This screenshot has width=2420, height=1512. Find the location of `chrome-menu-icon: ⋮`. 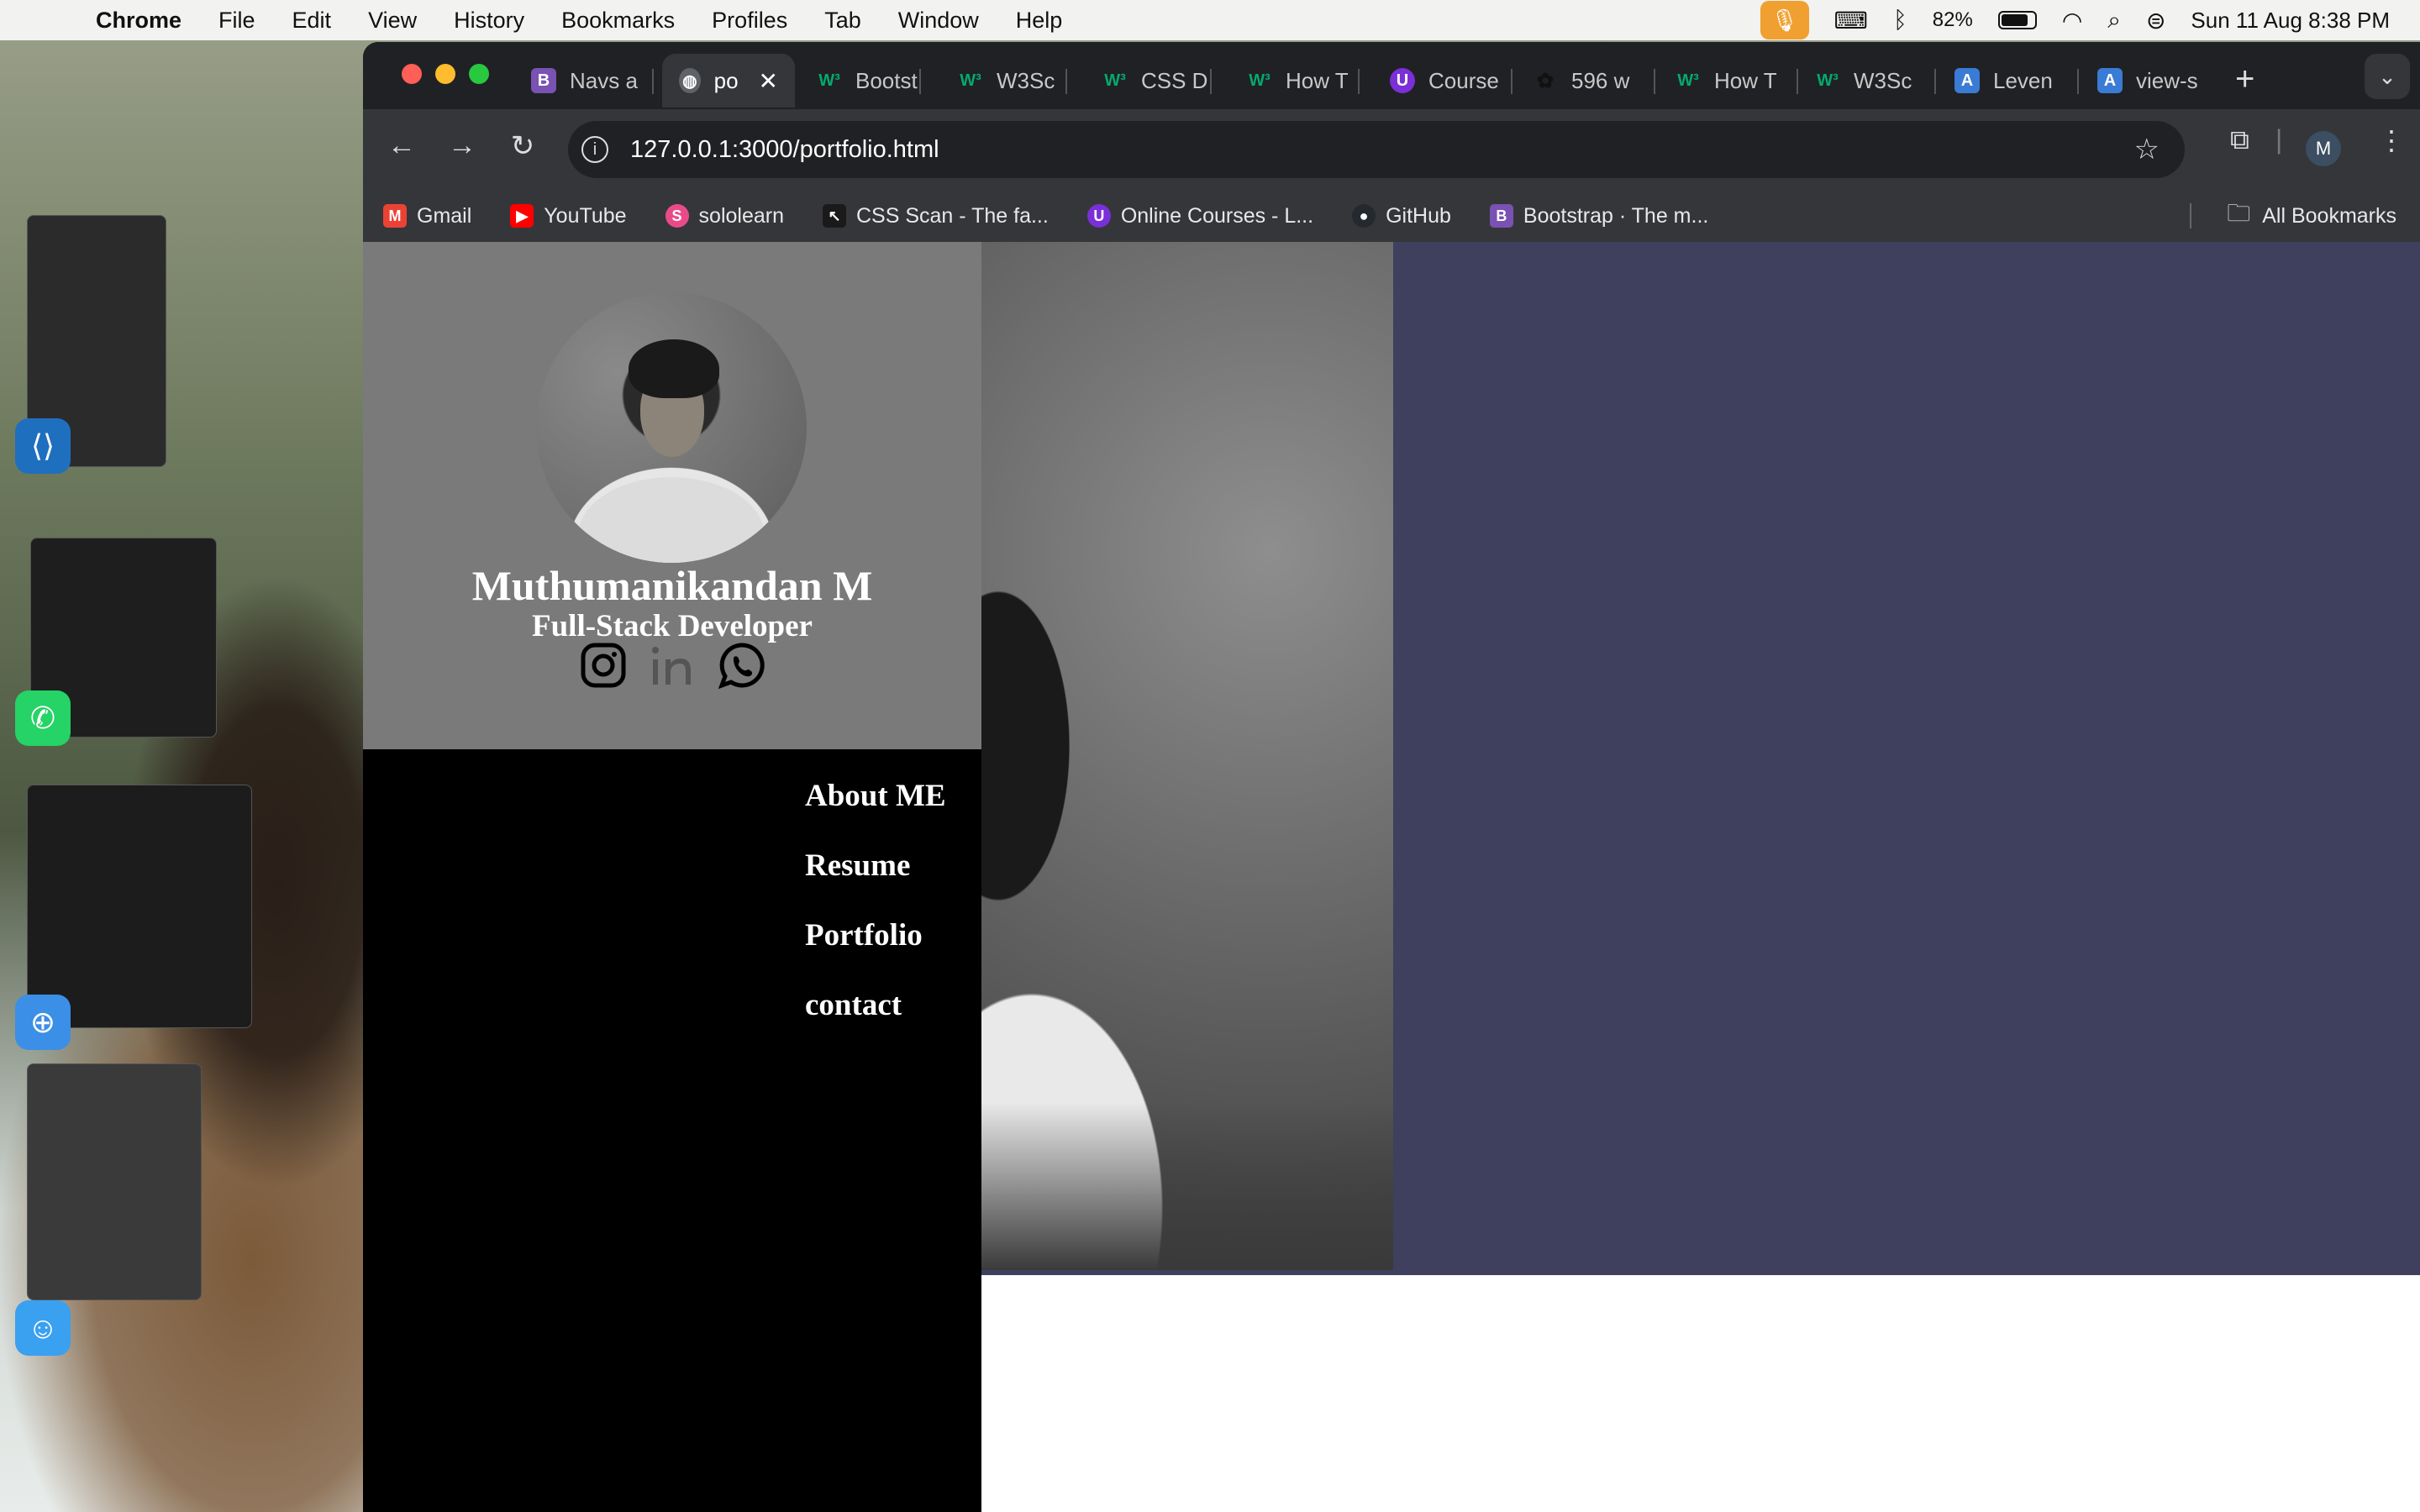

chrome-menu-icon: ⋮ is located at coordinates (2391, 140).